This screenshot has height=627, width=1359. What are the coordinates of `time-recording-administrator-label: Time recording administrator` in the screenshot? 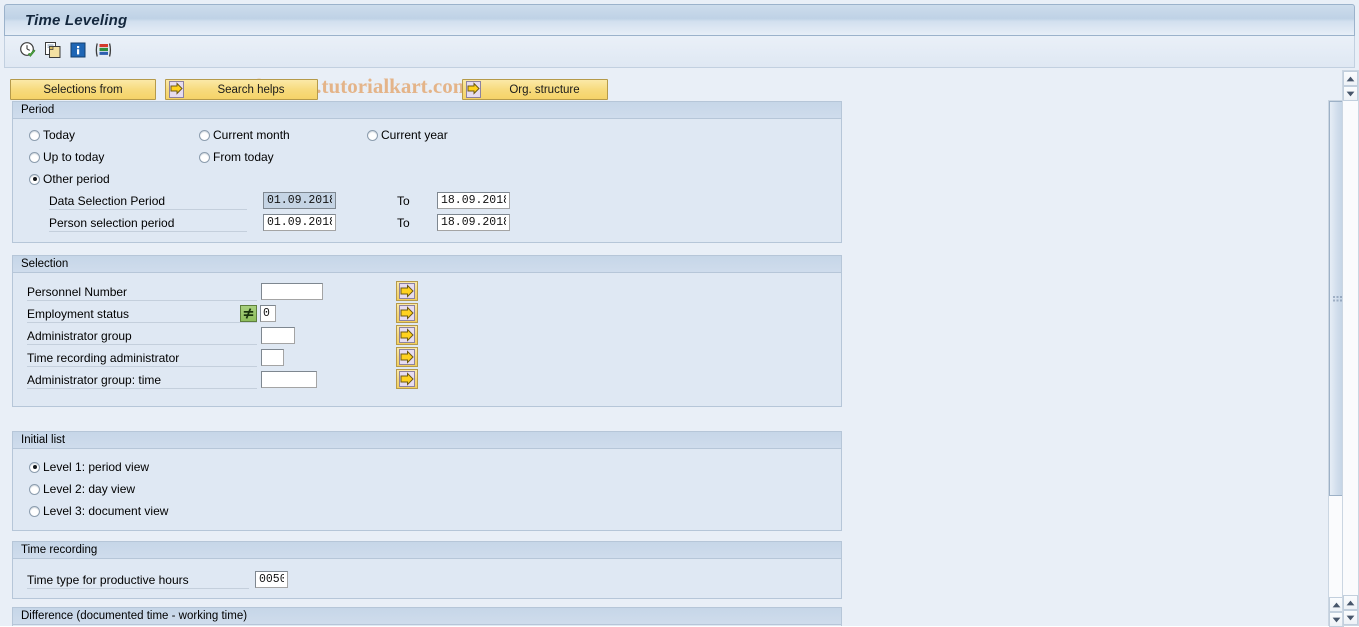 It's located at (142, 359).